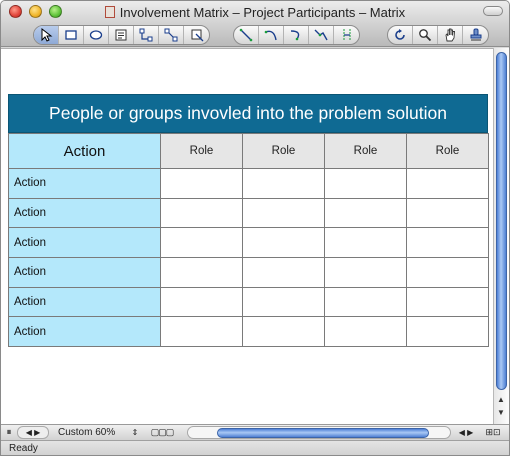 This screenshot has height=456, width=510. I want to click on crop-tool-button, so click(196, 35).